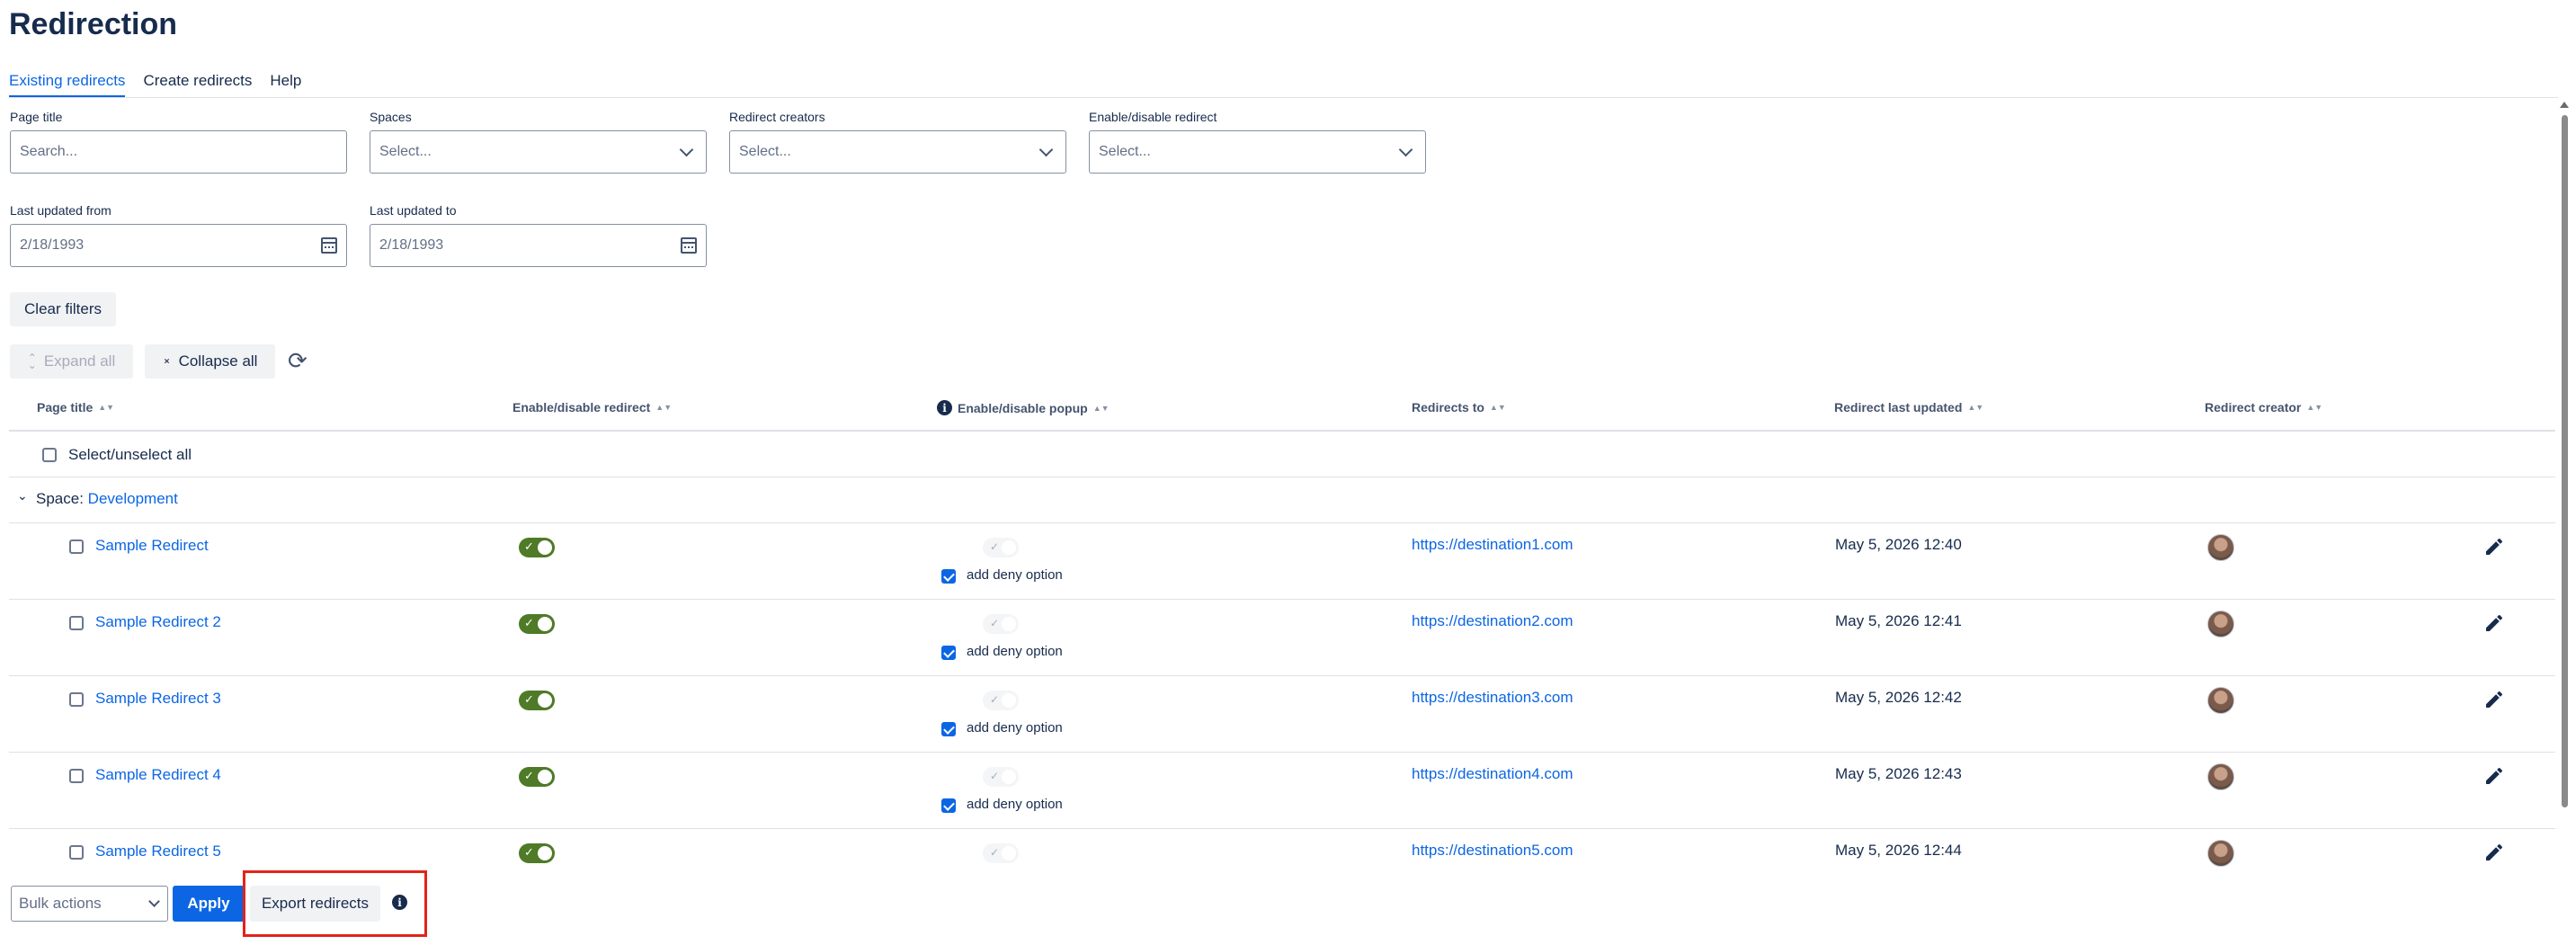  What do you see at coordinates (72, 361) in the screenshot?
I see `expand-all-button: ⌃ ⌄ Expand all` at bounding box center [72, 361].